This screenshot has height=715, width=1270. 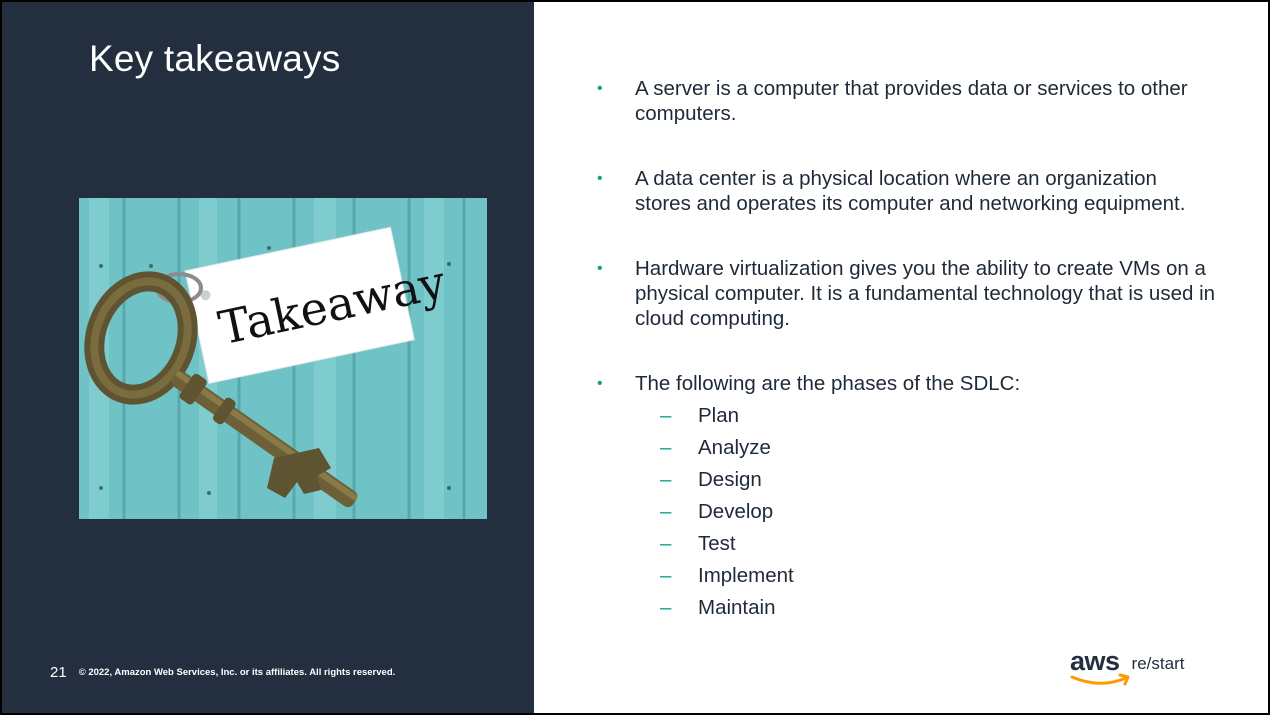 I want to click on sdlc-phase-item: – Analyze, so click(x=926, y=451).